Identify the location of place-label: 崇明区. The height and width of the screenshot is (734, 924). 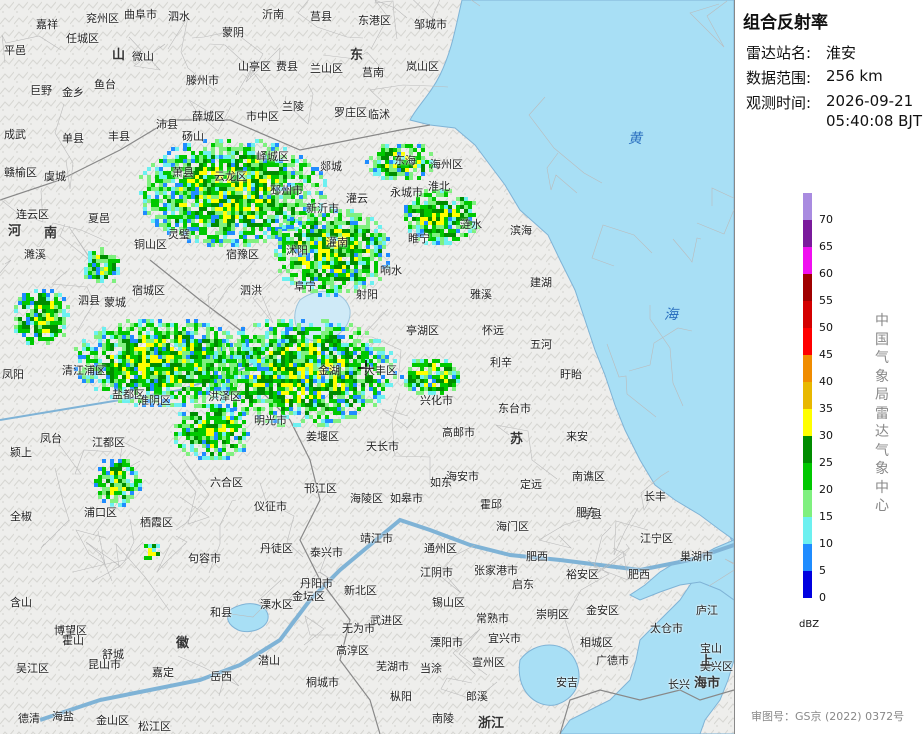
(552, 614).